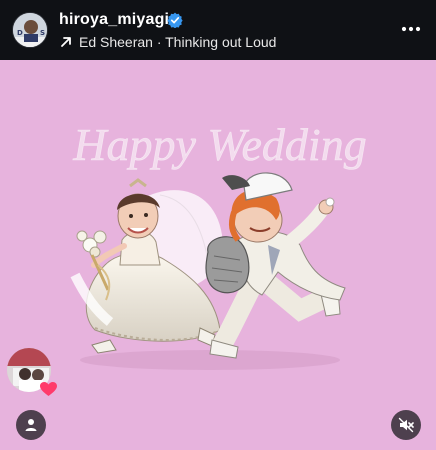 This screenshot has height=450, width=436. What do you see at coordinates (219, 144) in the screenshot?
I see `happy-wedding-title: Happy Wedding` at bounding box center [219, 144].